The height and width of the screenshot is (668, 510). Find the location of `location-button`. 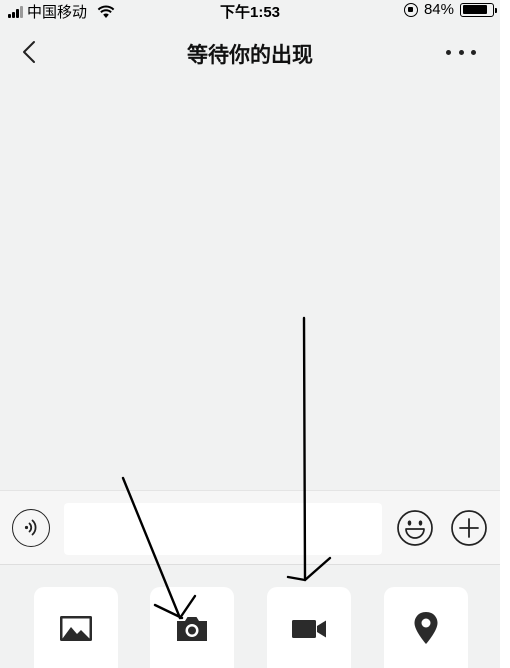

location-button is located at coordinates (426, 627).